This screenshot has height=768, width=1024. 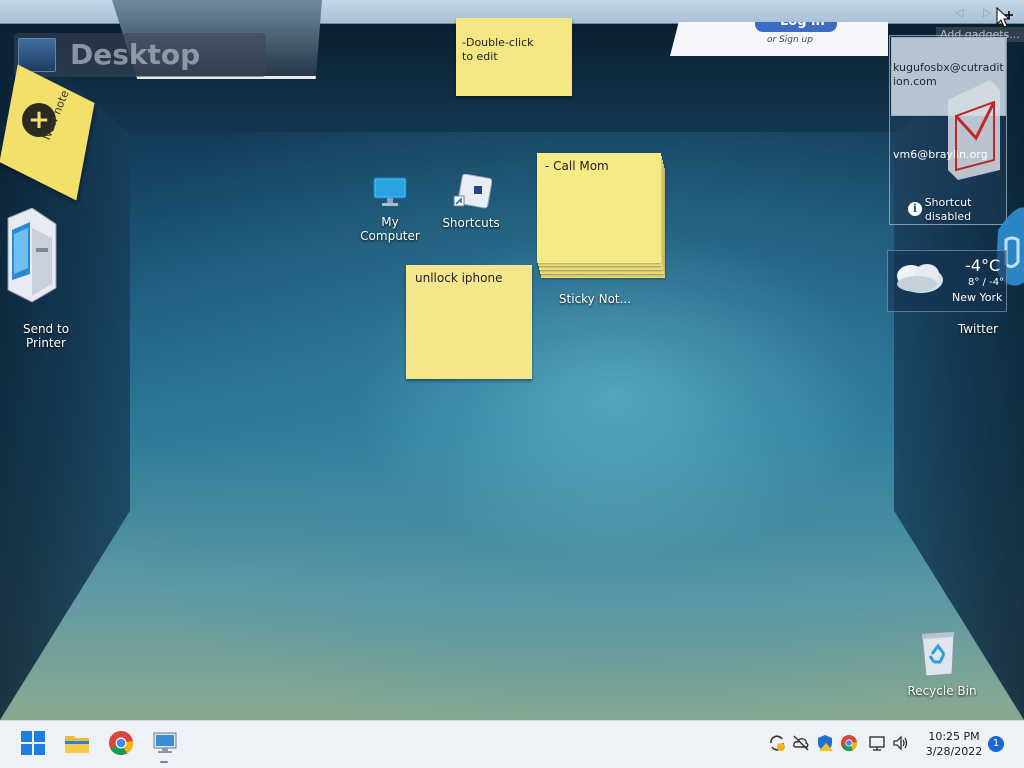 What do you see at coordinates (469, 322) in the screenshot?
I see `sticky-note-unlock: unllock iphone` at bounding box center [469, 322].